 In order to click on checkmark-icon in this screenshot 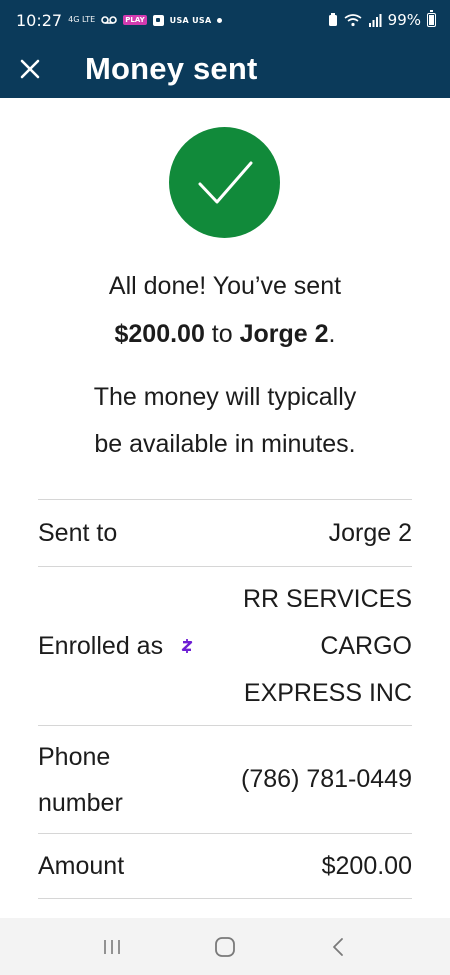, I will do `click(225, 182)`.